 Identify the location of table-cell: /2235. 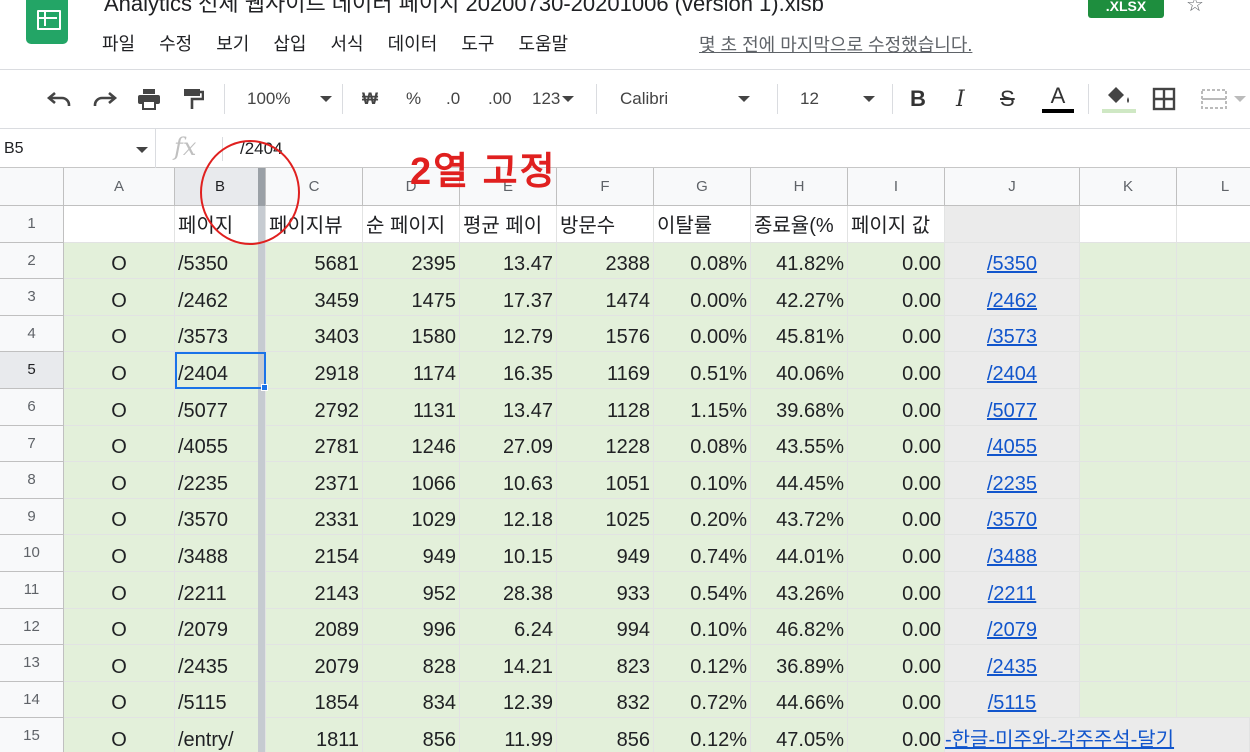
(1012, 480).